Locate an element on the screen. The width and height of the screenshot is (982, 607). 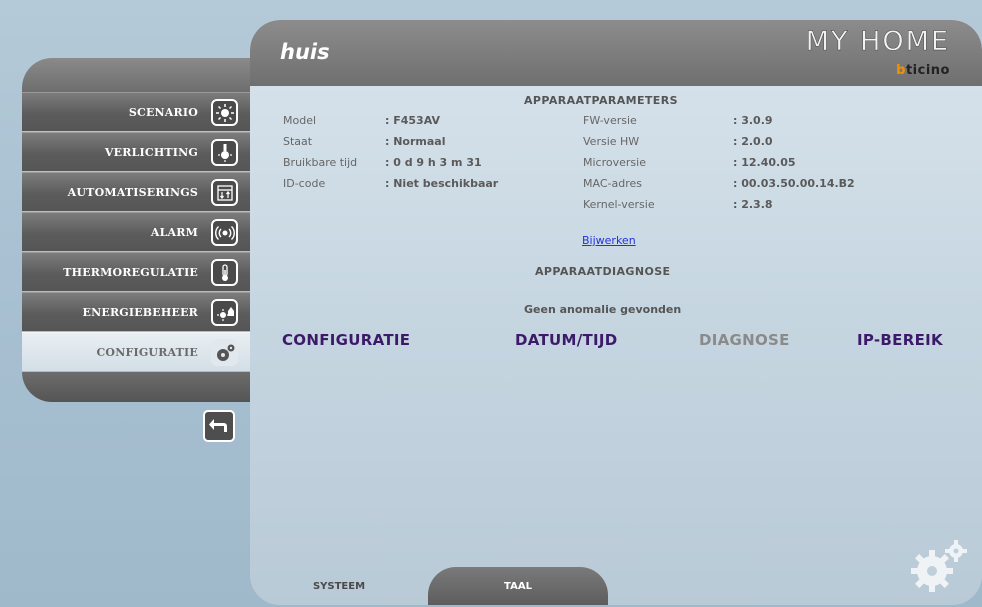
sidebar-footer is located at coordinates (136, 387).